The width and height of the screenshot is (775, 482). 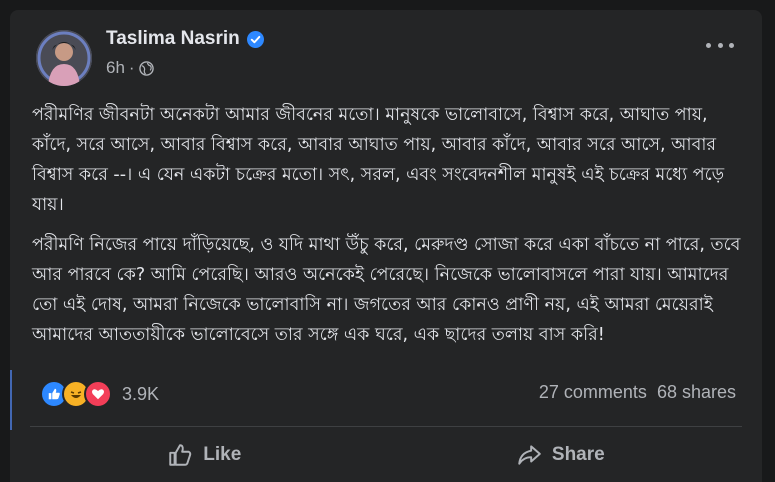 I want to click on verified-badge-icon, so click(x=255, y=39).